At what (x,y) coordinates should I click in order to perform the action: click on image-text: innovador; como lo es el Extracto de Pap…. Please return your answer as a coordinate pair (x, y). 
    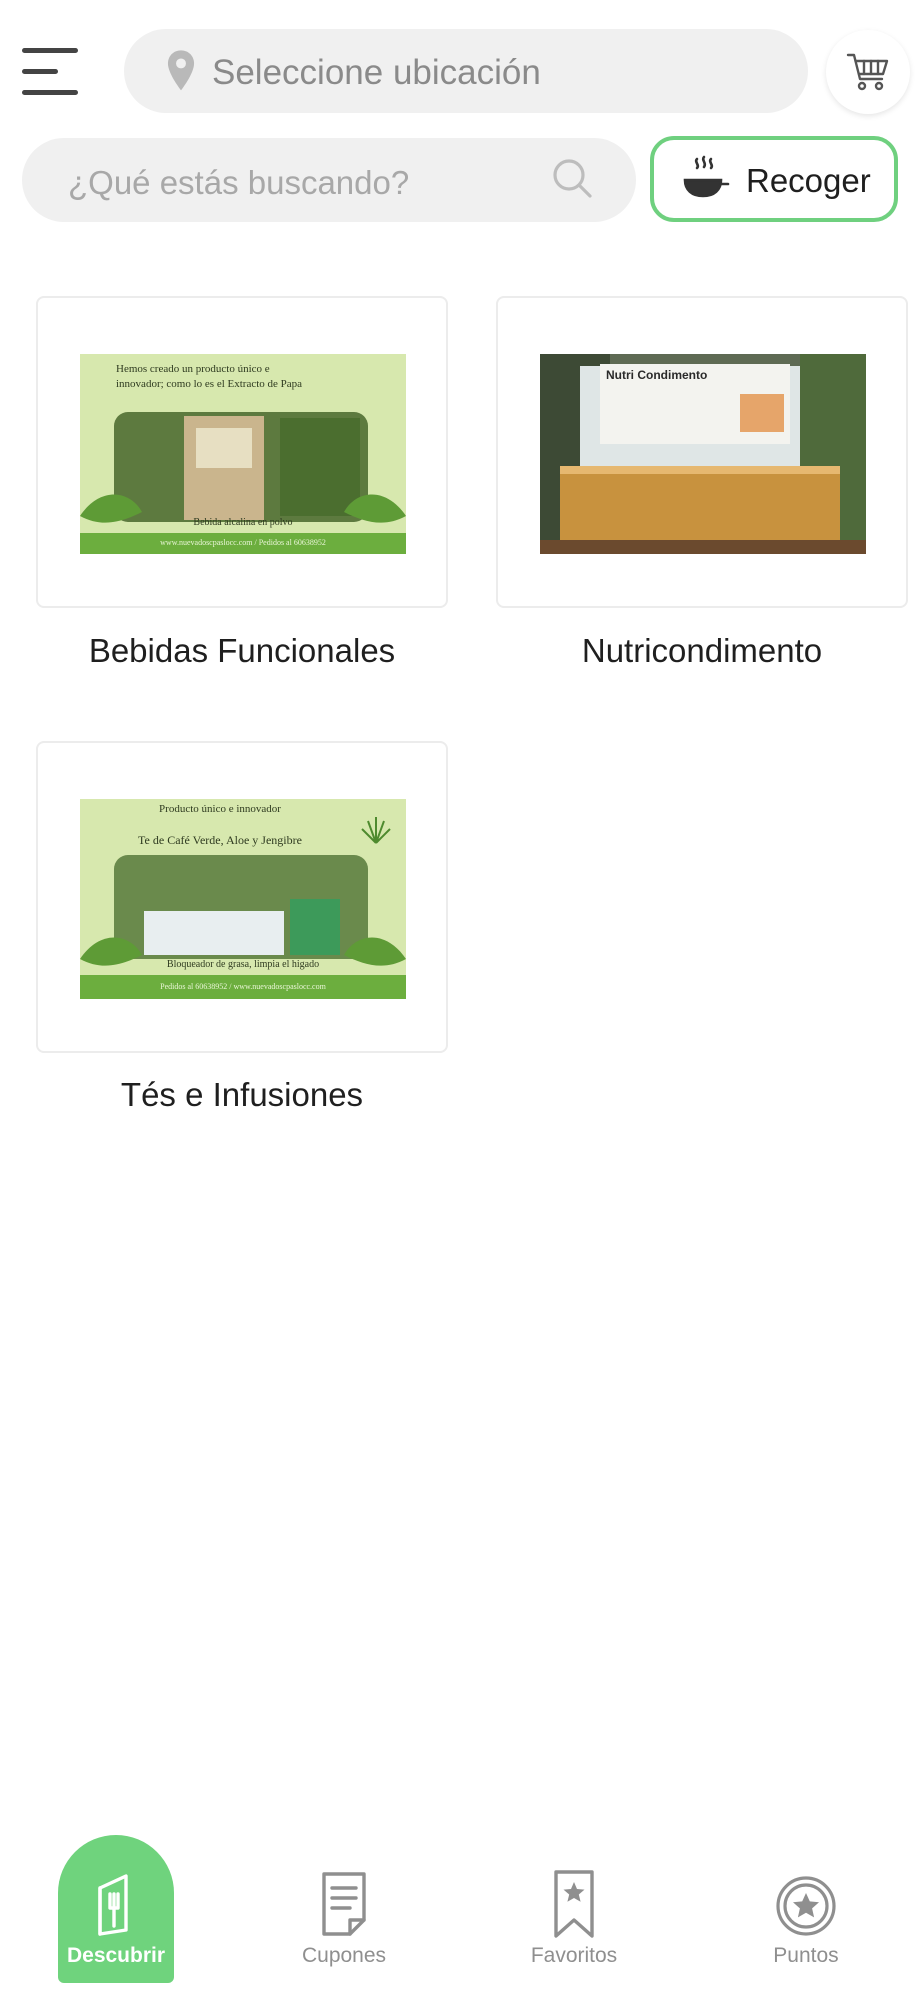
    Looking at the image, I should click on (209, 384).